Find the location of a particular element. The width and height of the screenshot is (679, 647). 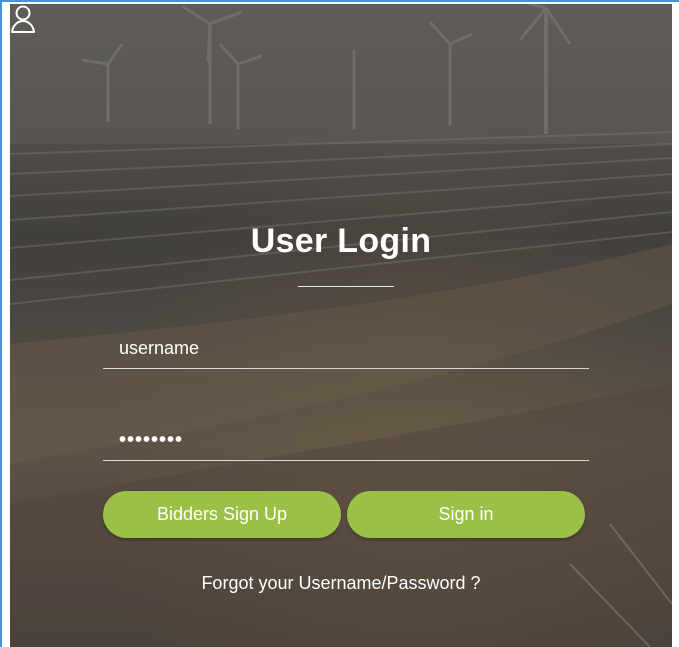

password-input is located at coordinates (346, 440).